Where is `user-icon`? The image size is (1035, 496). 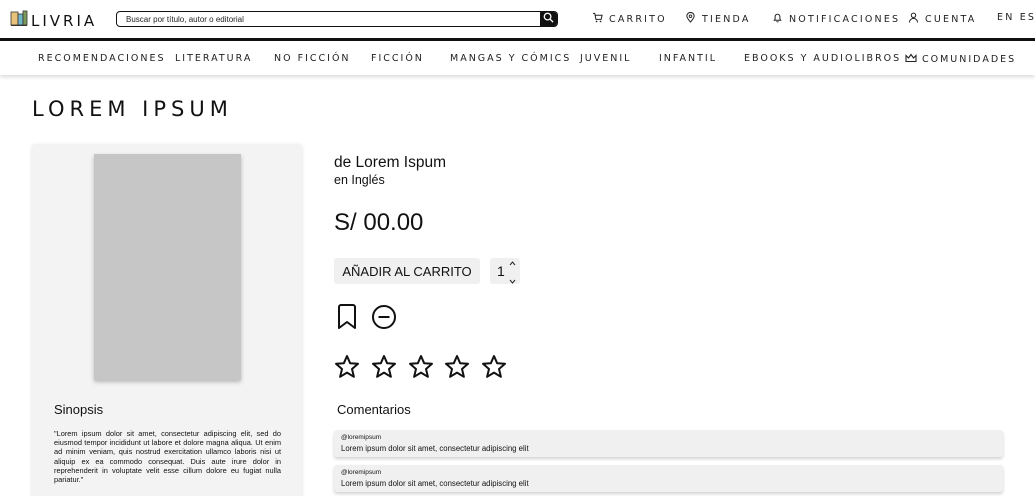
user-icon is located at coordinates (916, 19).